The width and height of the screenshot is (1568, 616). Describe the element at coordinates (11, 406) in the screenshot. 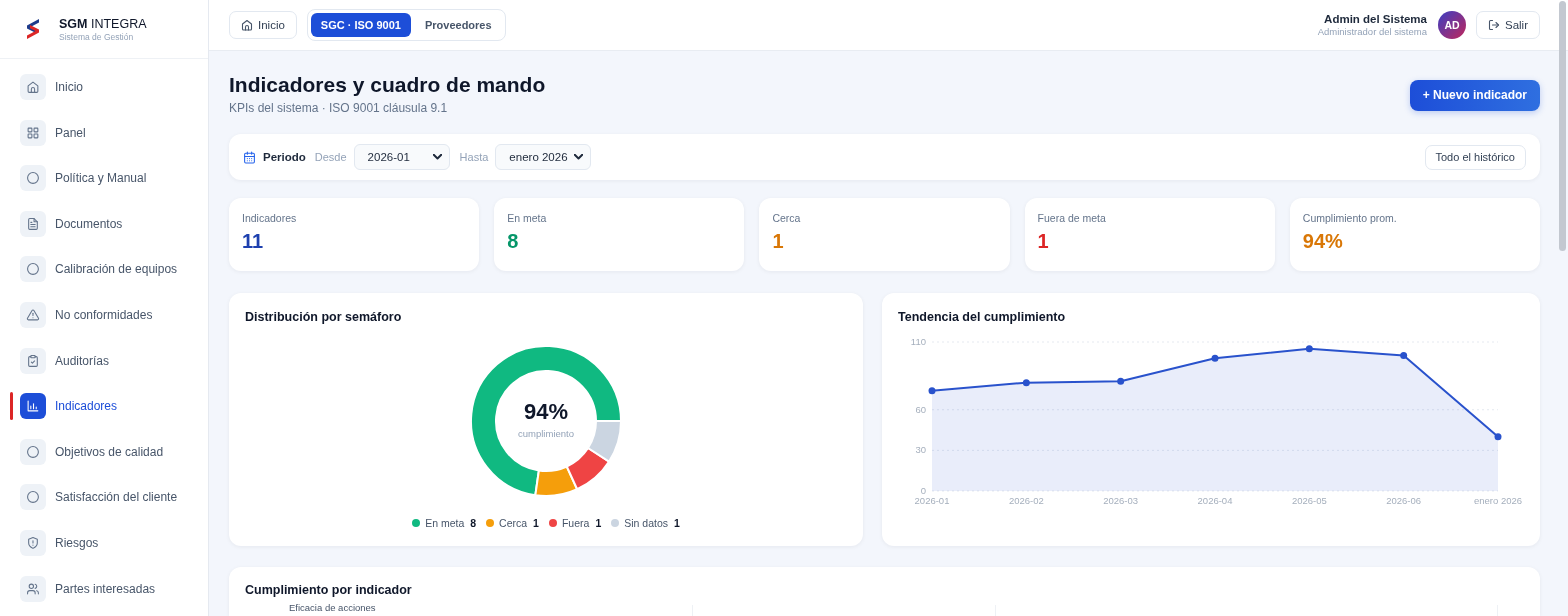

I see `active-indicator` at that location.